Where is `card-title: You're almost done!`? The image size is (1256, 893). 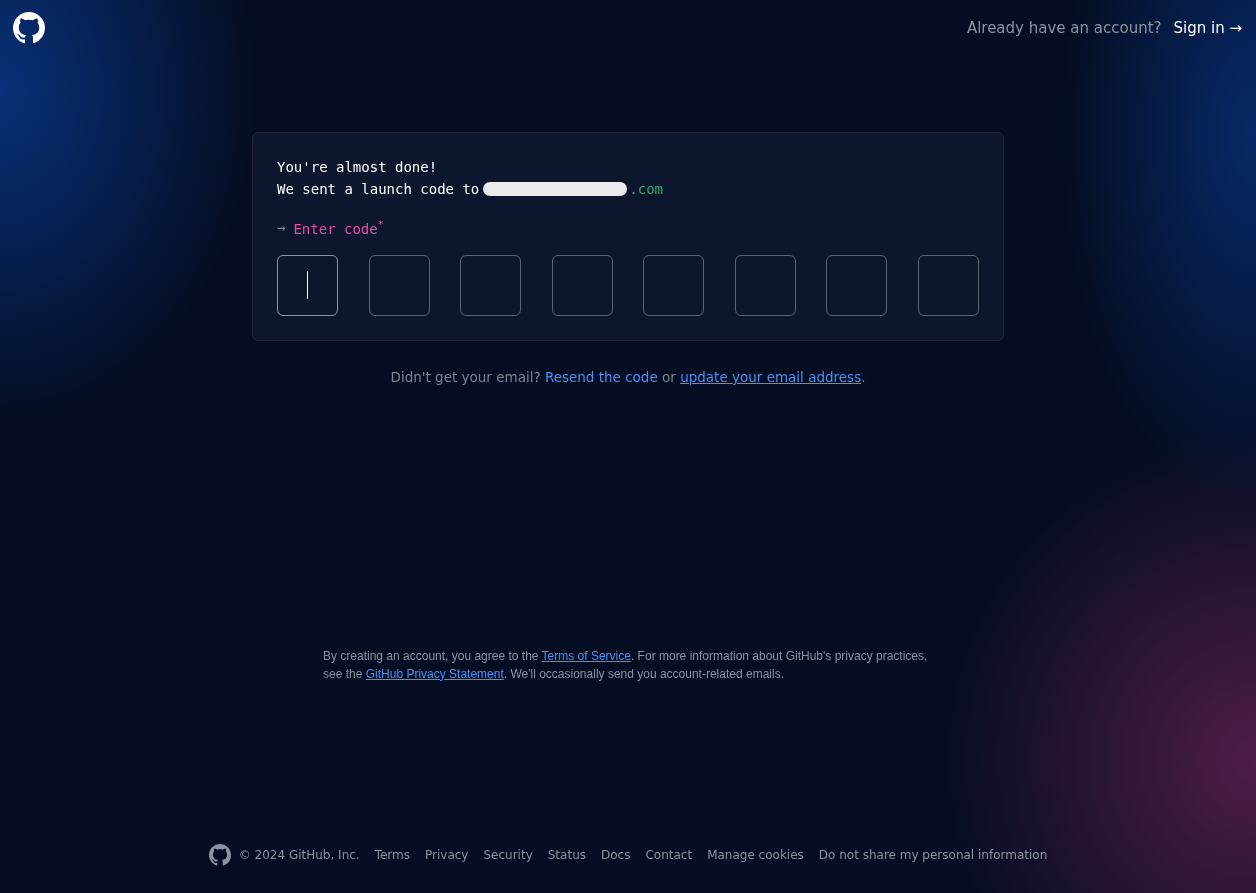
card-title: You're almost done! is located at coordinates (358, 167).